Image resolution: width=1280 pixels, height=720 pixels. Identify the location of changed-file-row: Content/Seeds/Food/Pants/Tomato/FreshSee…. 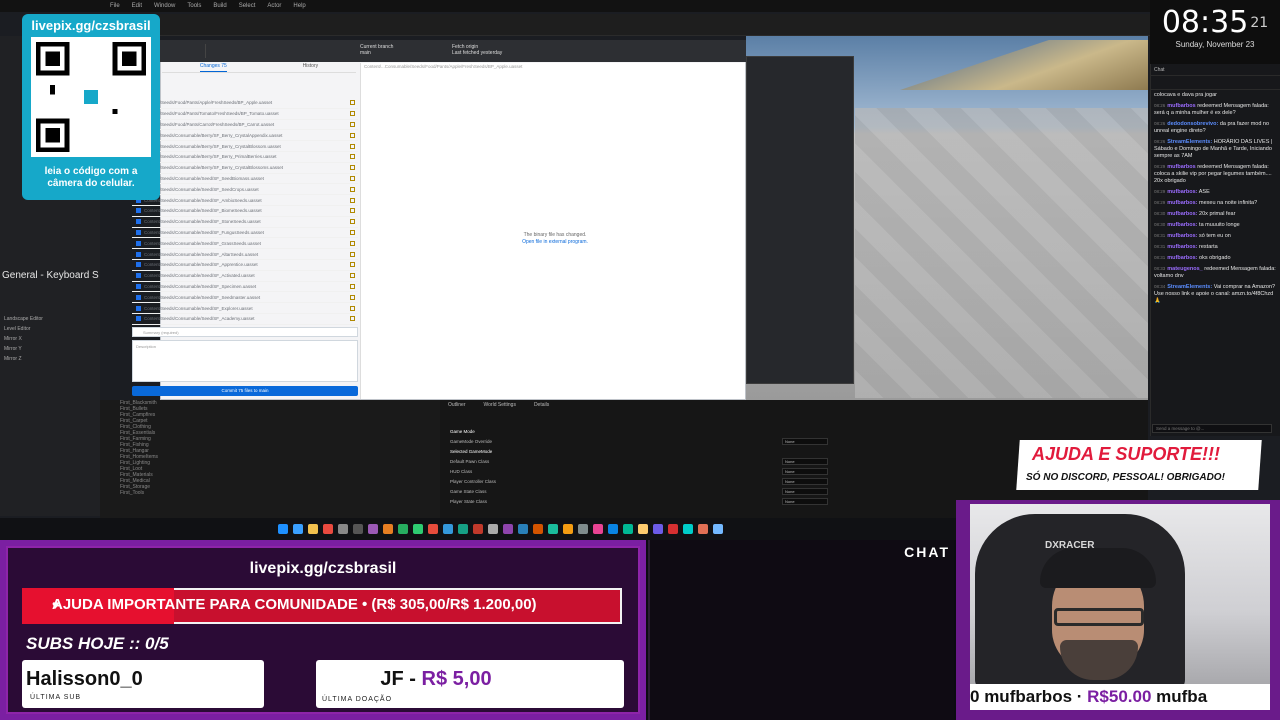
(245, 114).